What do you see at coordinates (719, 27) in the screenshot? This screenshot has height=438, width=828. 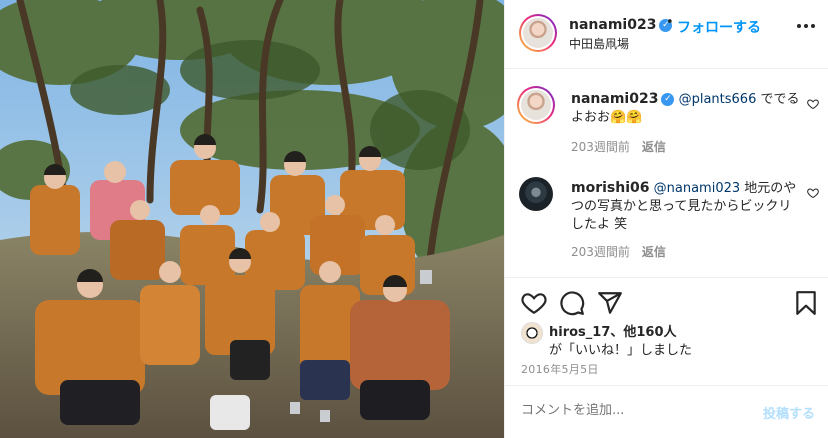 I see `follow-button: フォローする` at bounding box center [719, 27].